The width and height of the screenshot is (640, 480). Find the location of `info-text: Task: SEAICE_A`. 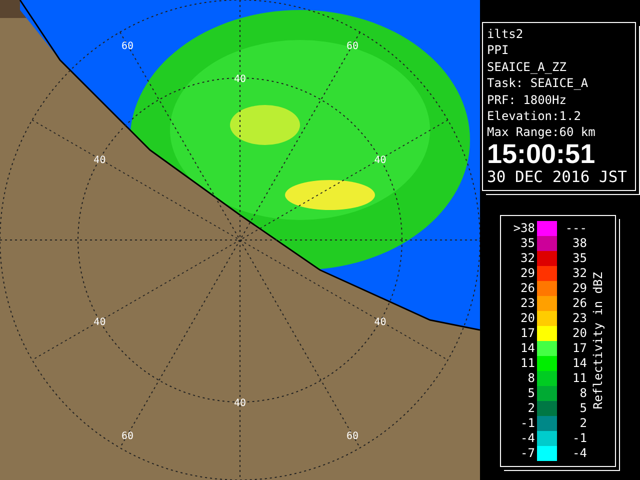

info-text: Task: SEAICE_A is located at coordinates (538, 83).